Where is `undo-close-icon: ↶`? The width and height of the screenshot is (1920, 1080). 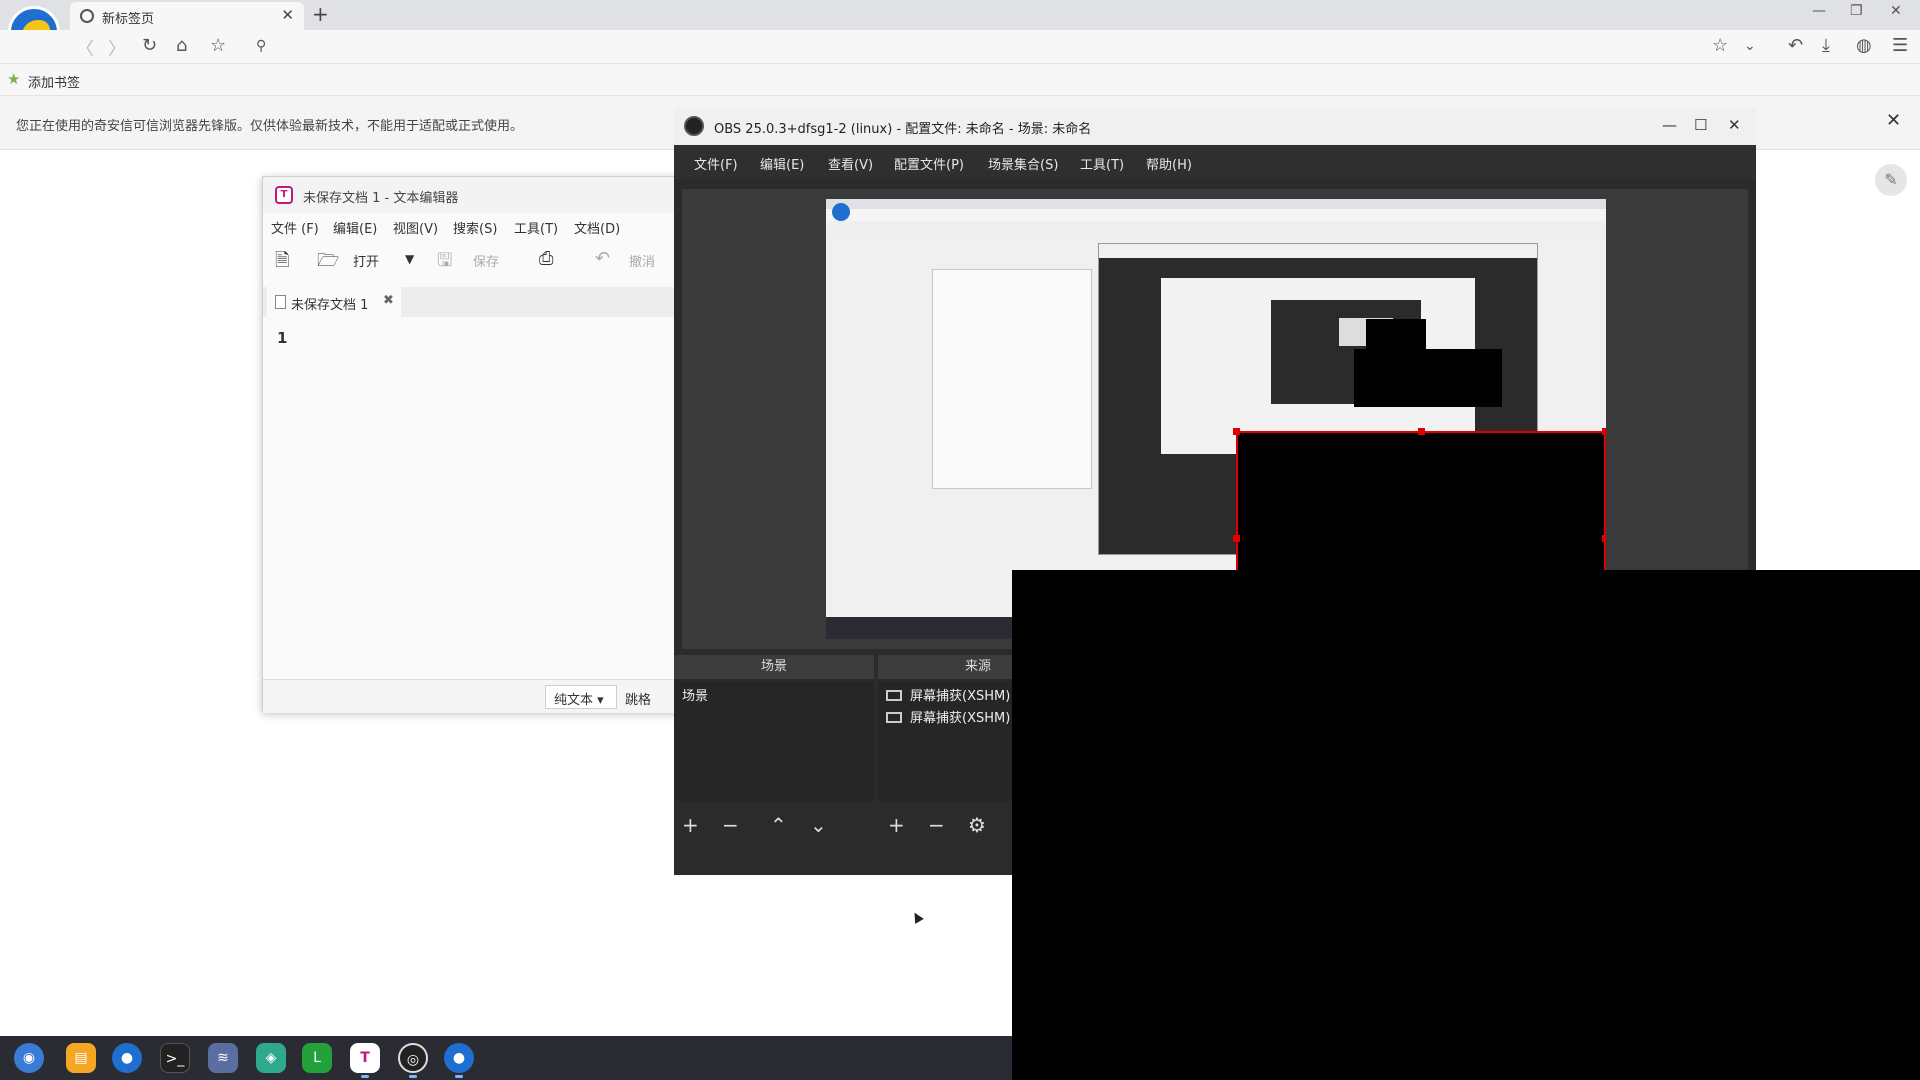
undo-close-icon: ↶ is located at coordinates (1795, 45).